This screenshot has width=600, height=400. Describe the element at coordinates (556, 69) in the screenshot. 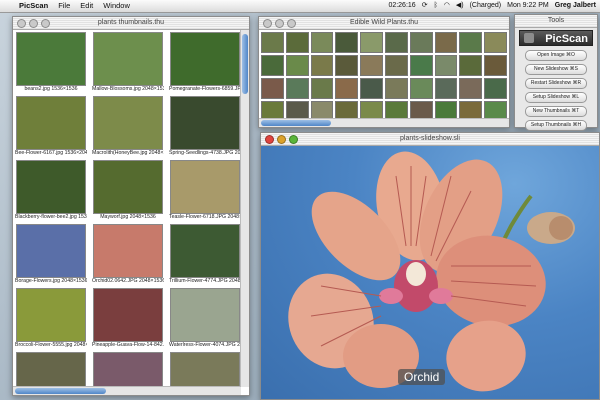

I see `tool-button-2: New Slideshow ⌘S` at that location.